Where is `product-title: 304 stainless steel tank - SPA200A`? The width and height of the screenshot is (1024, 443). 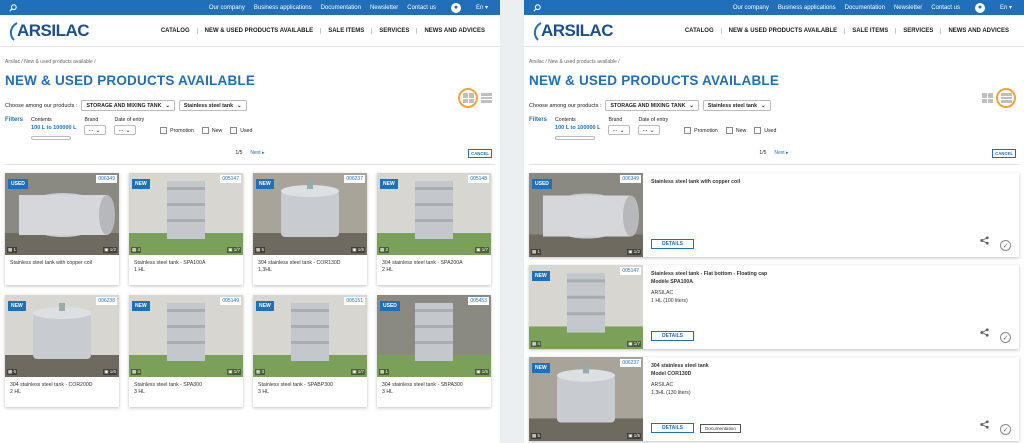 product-title: 304 stainless steel tank - SPA200A is located at coordinates (434, 263).